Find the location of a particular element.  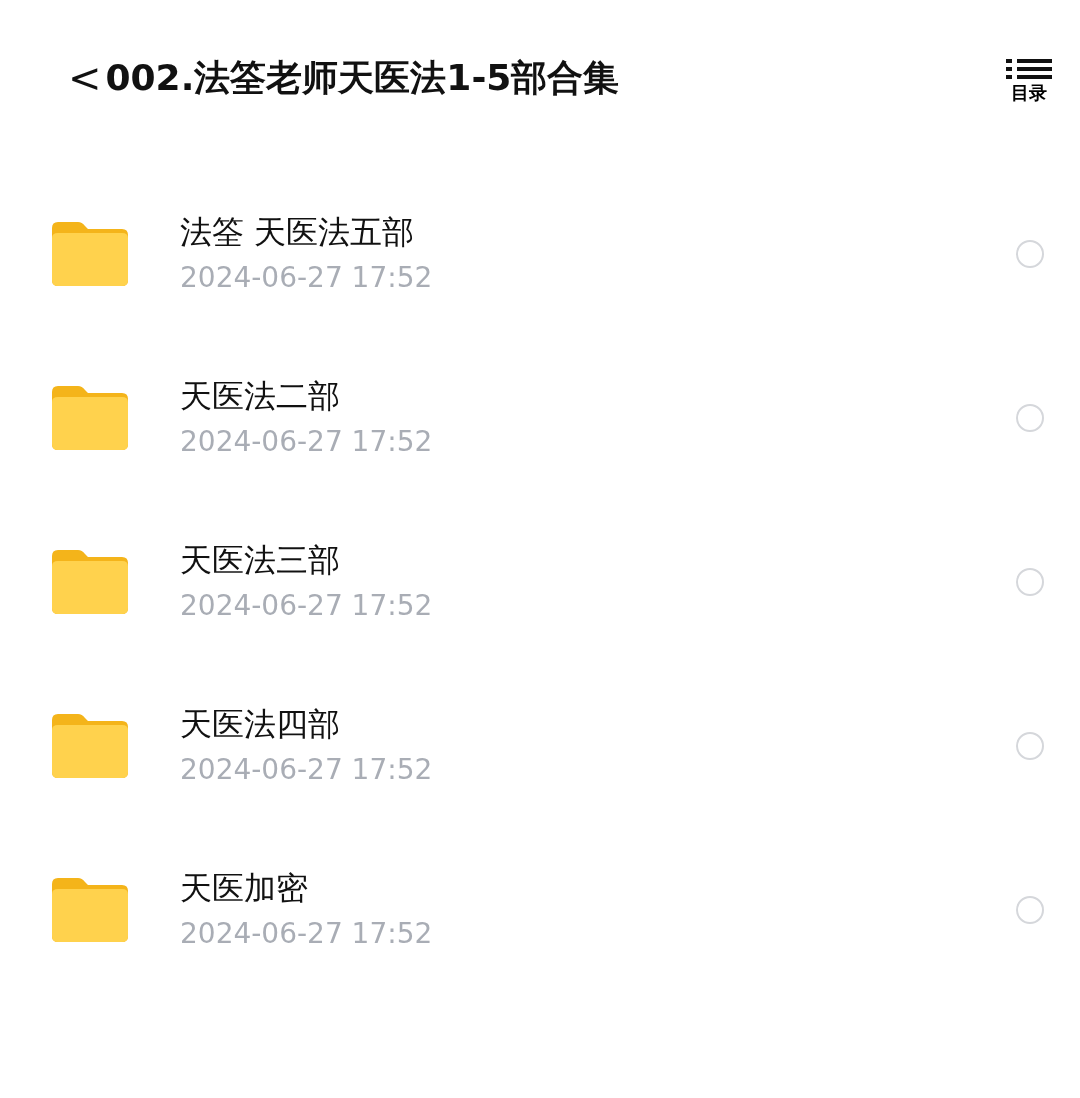

folder-name: 天医法二部 is located at coordinates (260, 396).